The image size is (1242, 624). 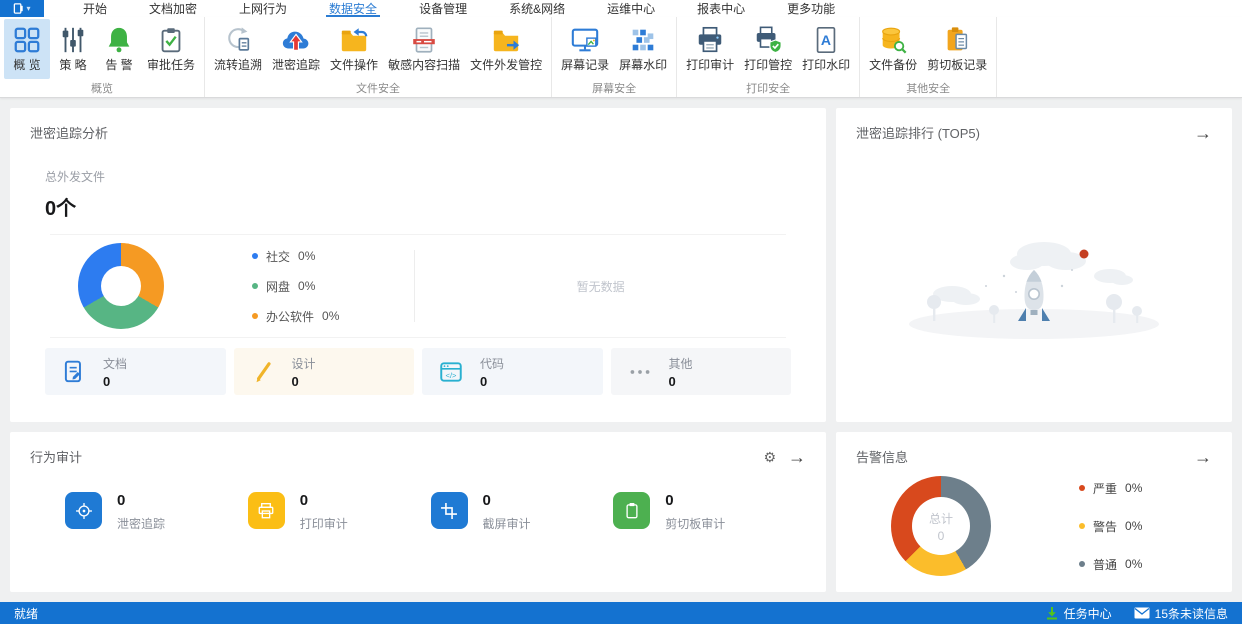 What do you see at coordinates (278, 286) in the screenshot?
I see `legend-label: 网盘` at bounding box center [278, 286].